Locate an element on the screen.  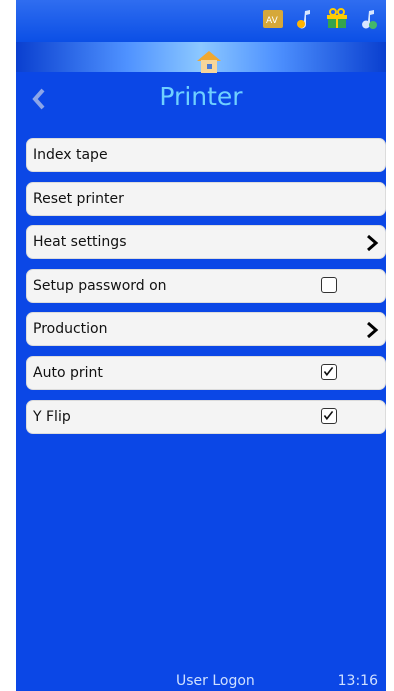
menu-item-reset-printer: Reset printer is located at coordinates (206, 199).